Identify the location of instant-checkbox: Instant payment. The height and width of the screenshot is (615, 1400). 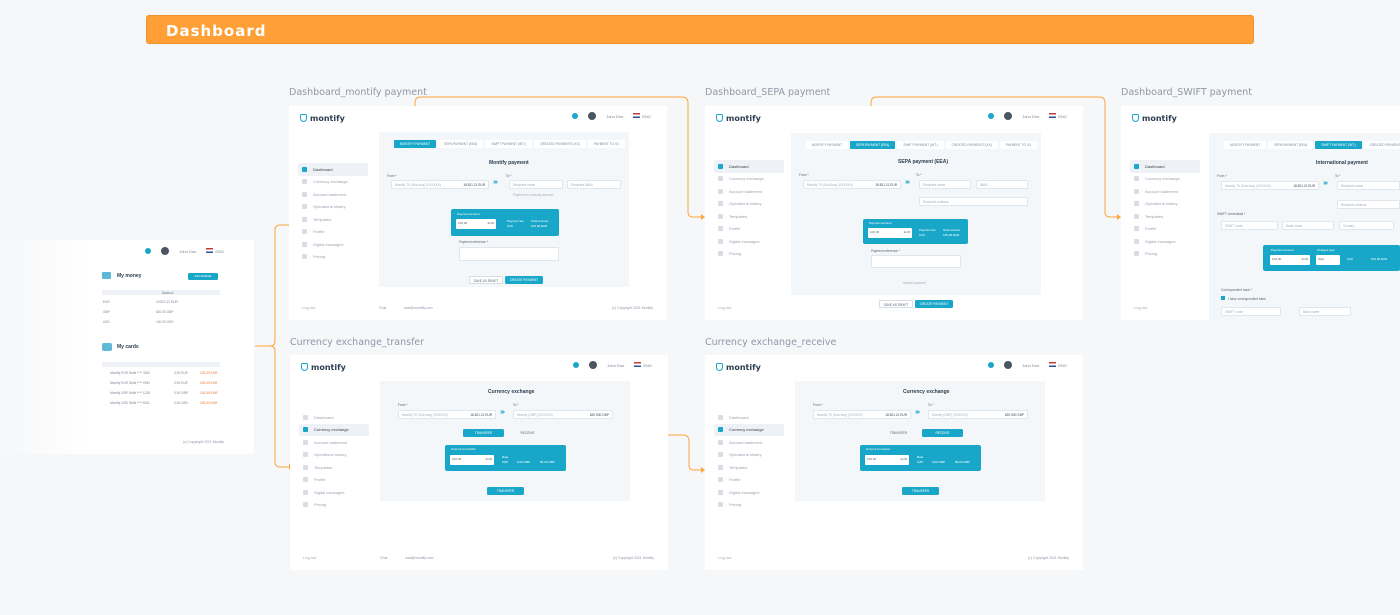
(914, 283).